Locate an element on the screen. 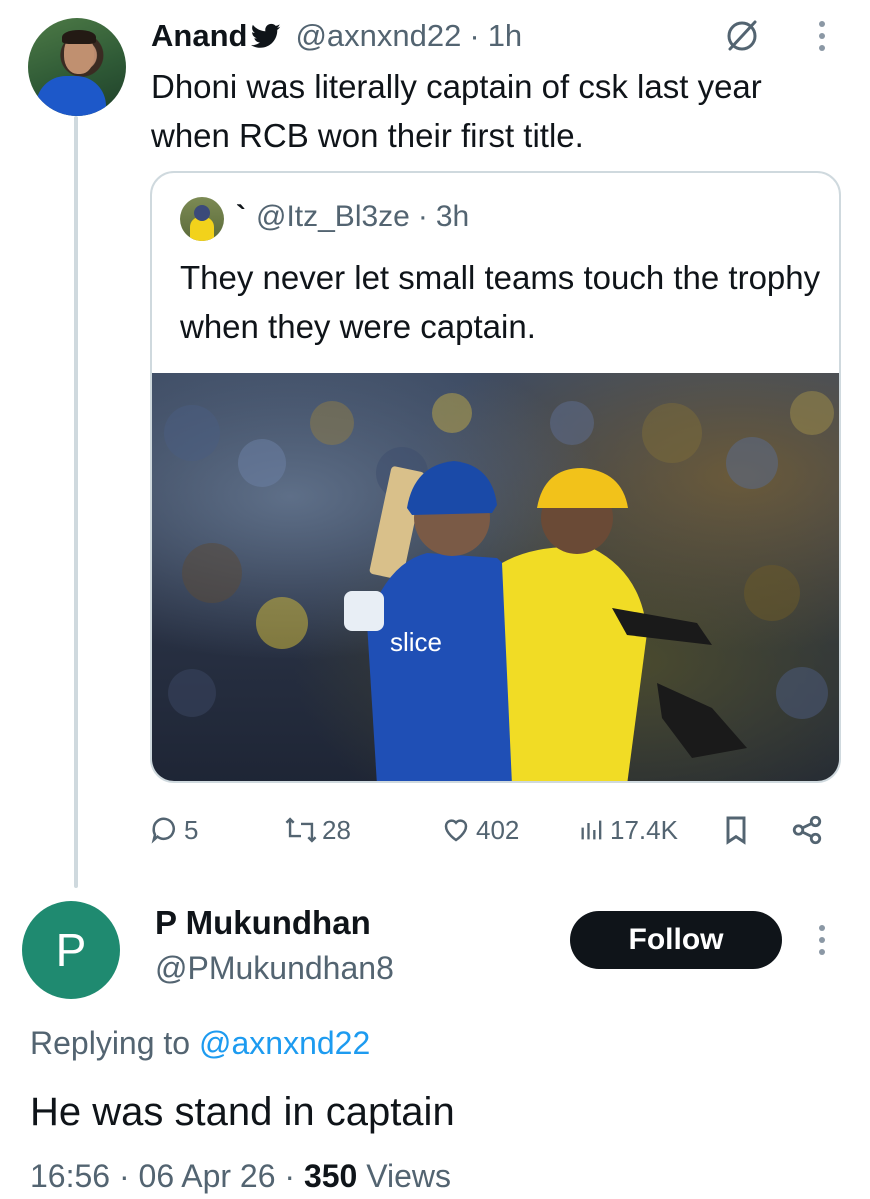 The height and width of the screenshot is (1199, 870). tweet-time: 1h is located at coordinates (505, 36).